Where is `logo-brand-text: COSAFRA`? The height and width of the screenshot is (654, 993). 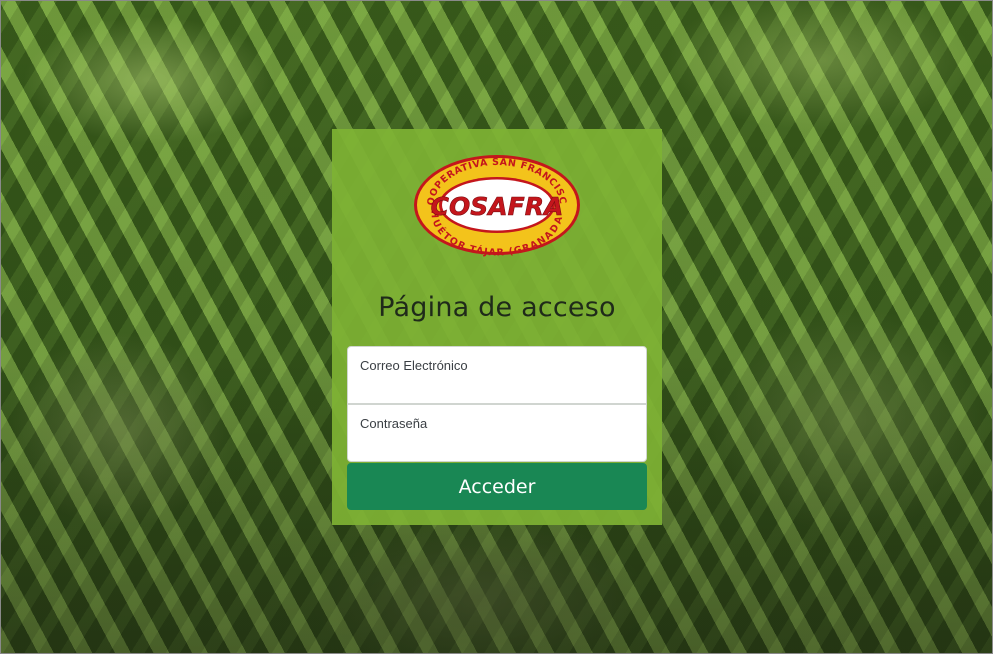
logo-brand-text: COSAFRA is located at coordinates (497, 206).